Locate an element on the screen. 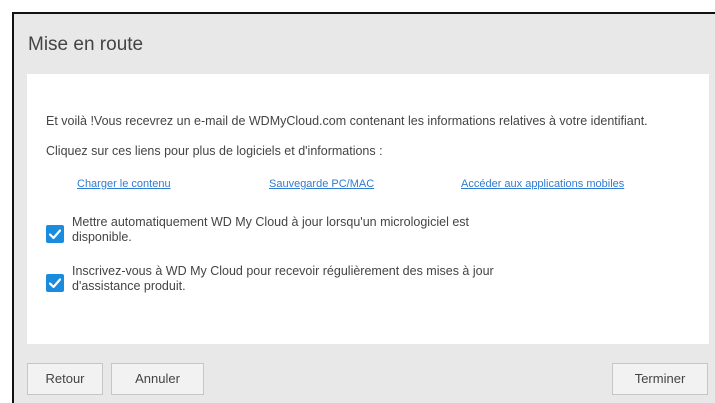  cancel-button: Annuler is located at coordinates (157, 379).